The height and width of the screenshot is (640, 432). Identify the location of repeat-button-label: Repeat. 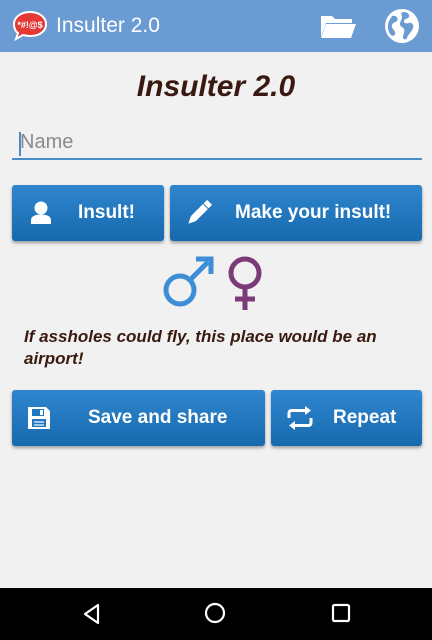
(365, 417).